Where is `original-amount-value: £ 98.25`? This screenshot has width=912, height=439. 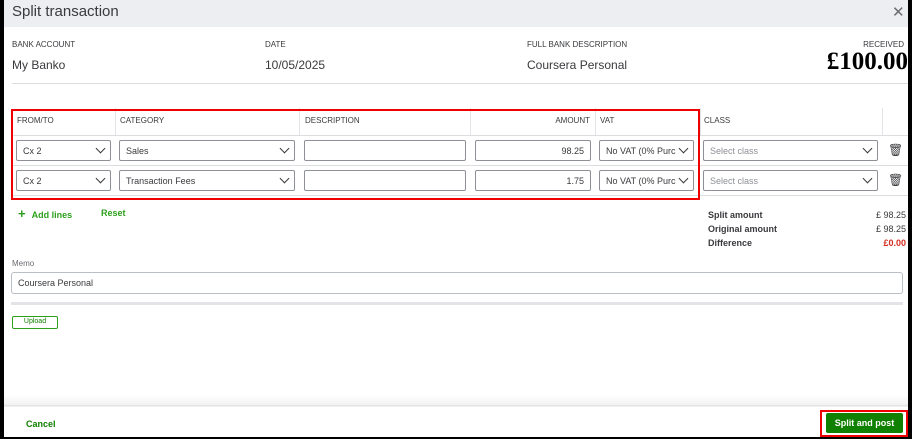 original-amount-value: £ 98.25 is located at coordinates (890, 229).